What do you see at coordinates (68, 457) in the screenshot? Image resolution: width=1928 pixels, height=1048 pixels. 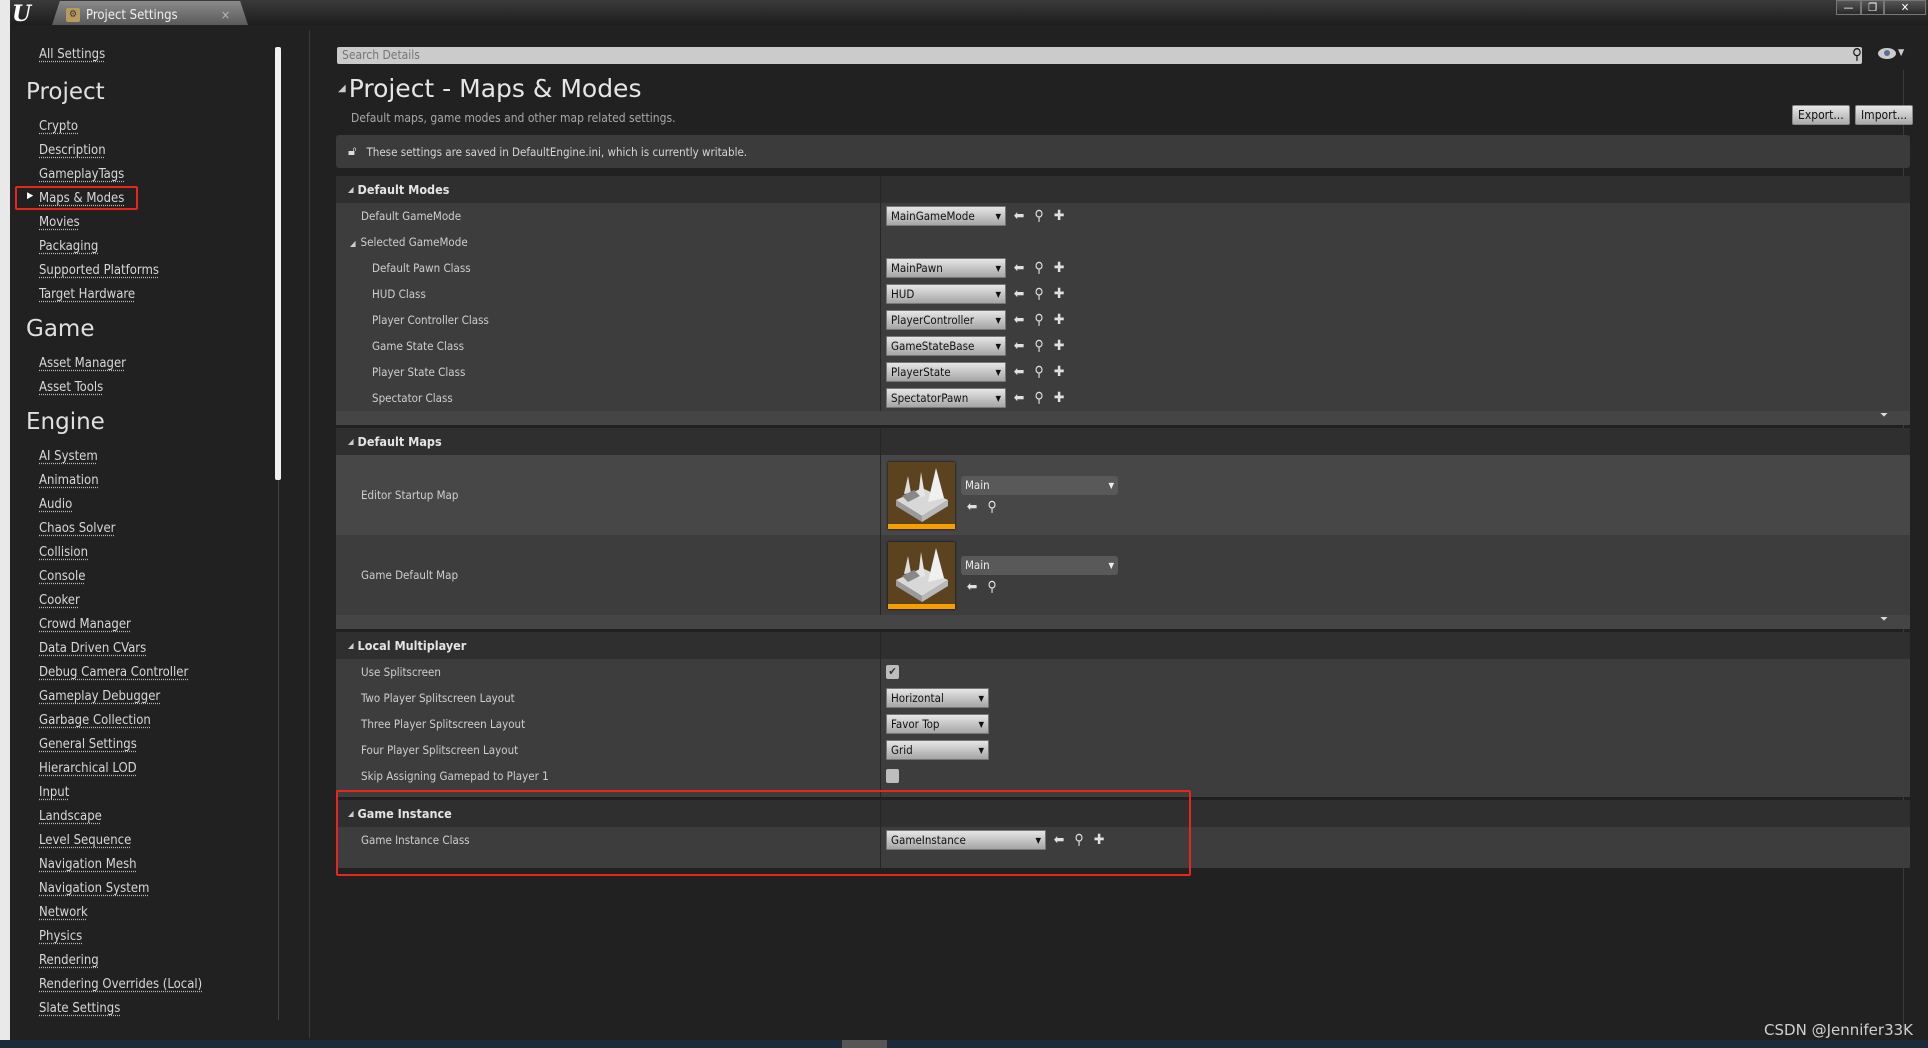 I see `sidebar-item-ai-system: AI System` at bounding box center [68, 457].